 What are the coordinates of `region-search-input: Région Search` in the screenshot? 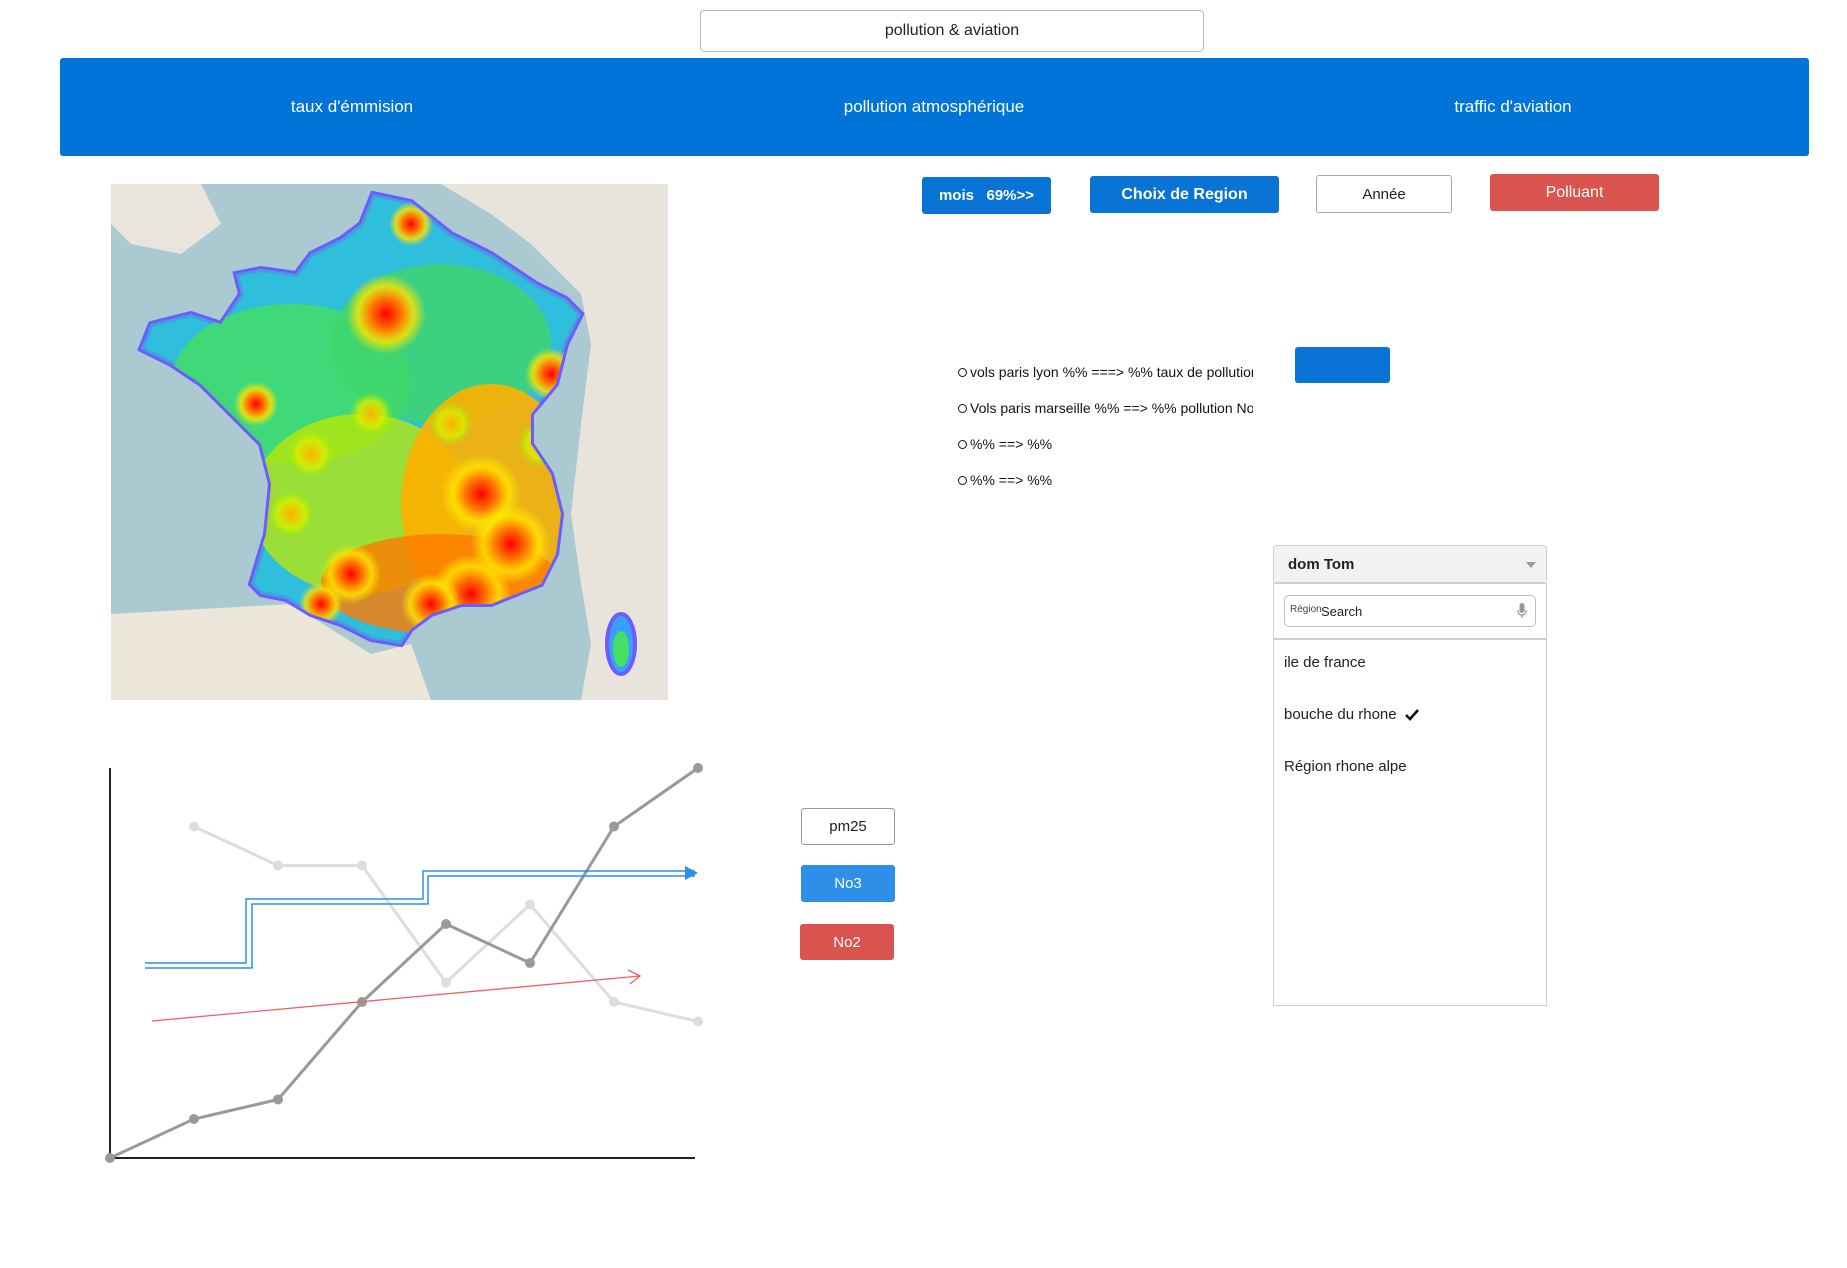 It's located at (1410, 611).